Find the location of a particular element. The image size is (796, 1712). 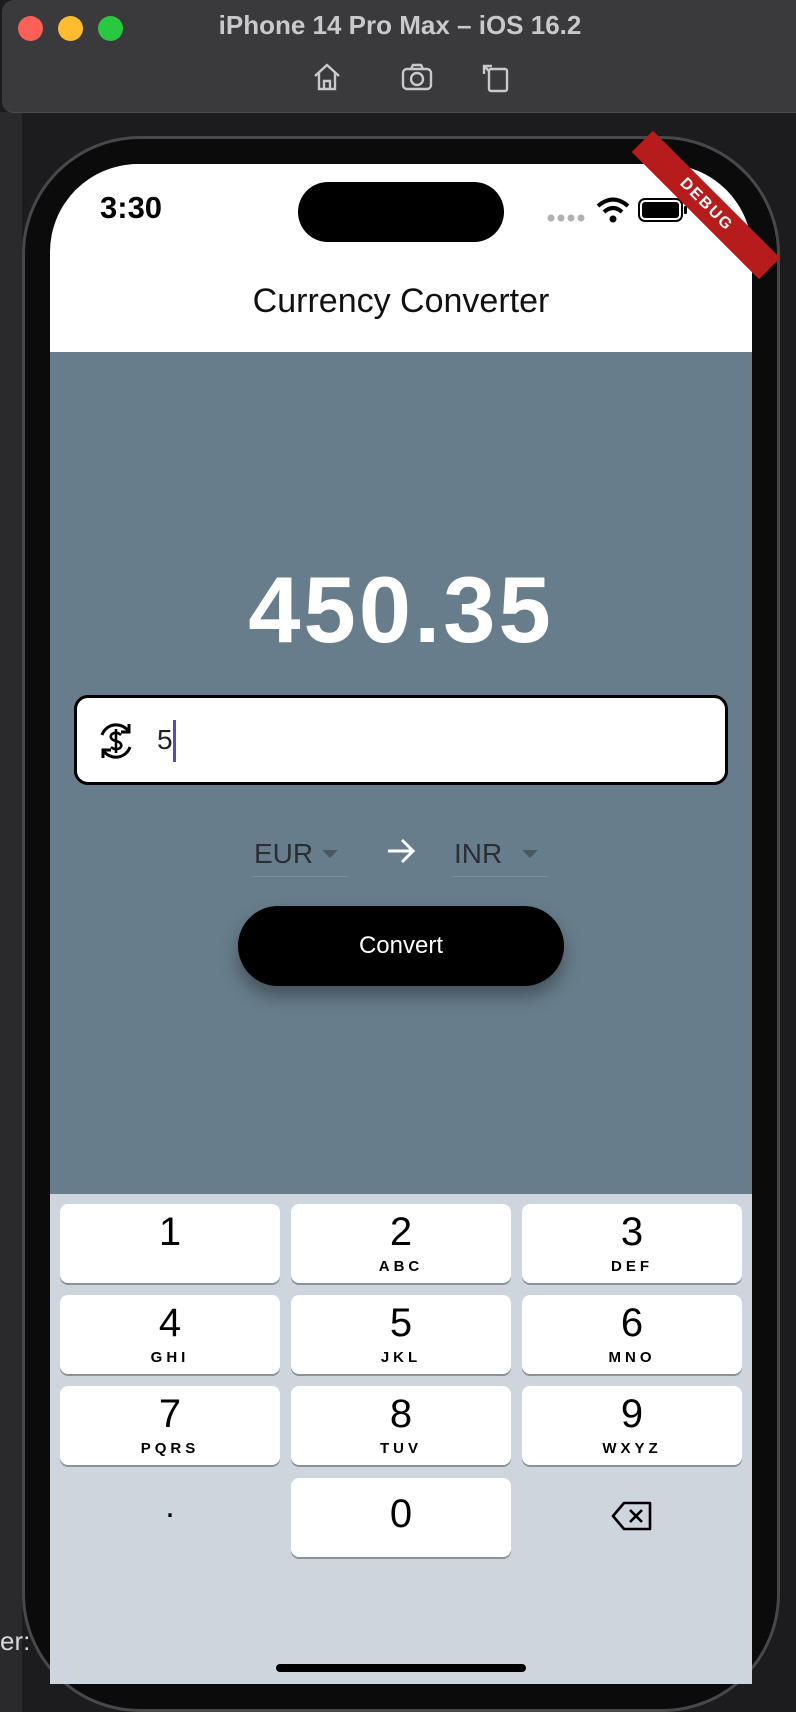

simulator-titlebar: iPhone 14 Pro Max – iOS 16.2 is located at coordinates (399, 56).